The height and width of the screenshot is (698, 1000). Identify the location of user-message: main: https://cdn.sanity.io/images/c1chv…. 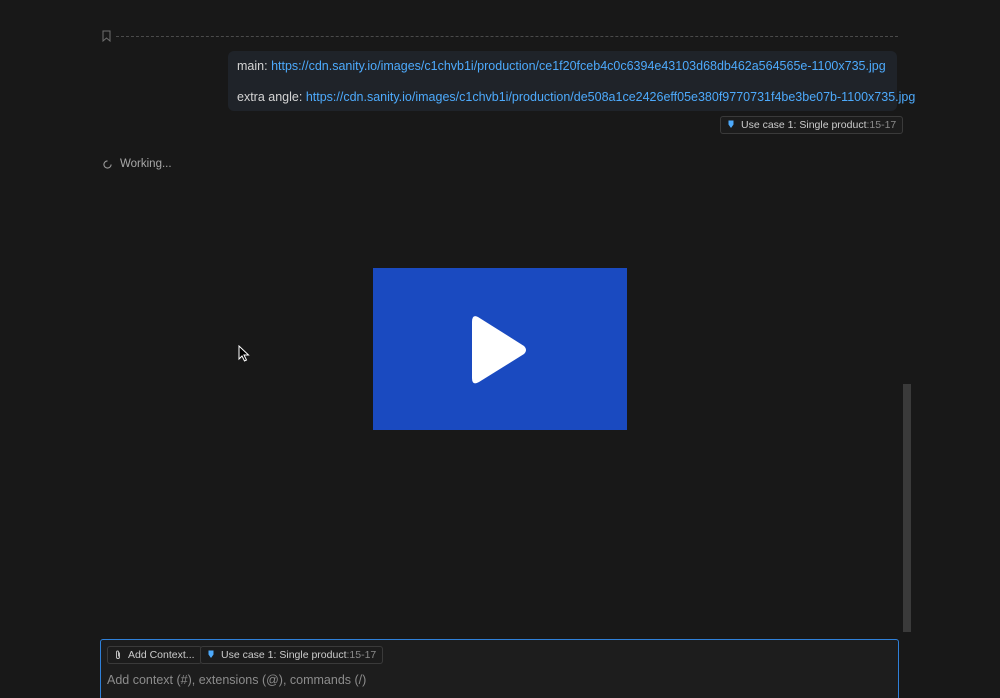
(571, 81).